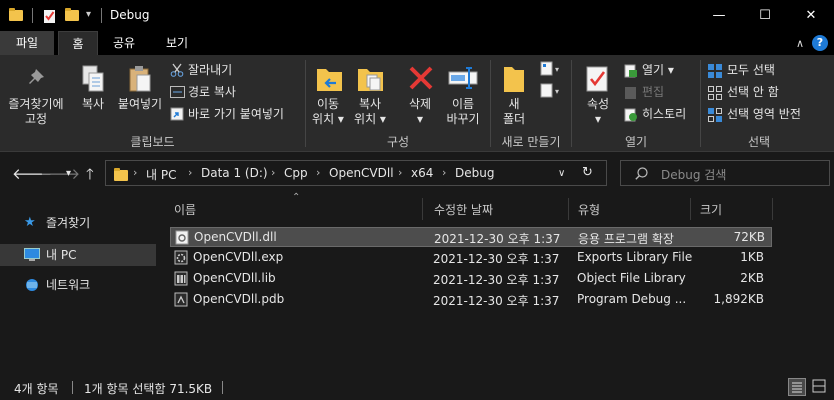  Describe the element at coordinates (36, 389) in the screenshot. I see `item-count: 4개 항목` at that location.